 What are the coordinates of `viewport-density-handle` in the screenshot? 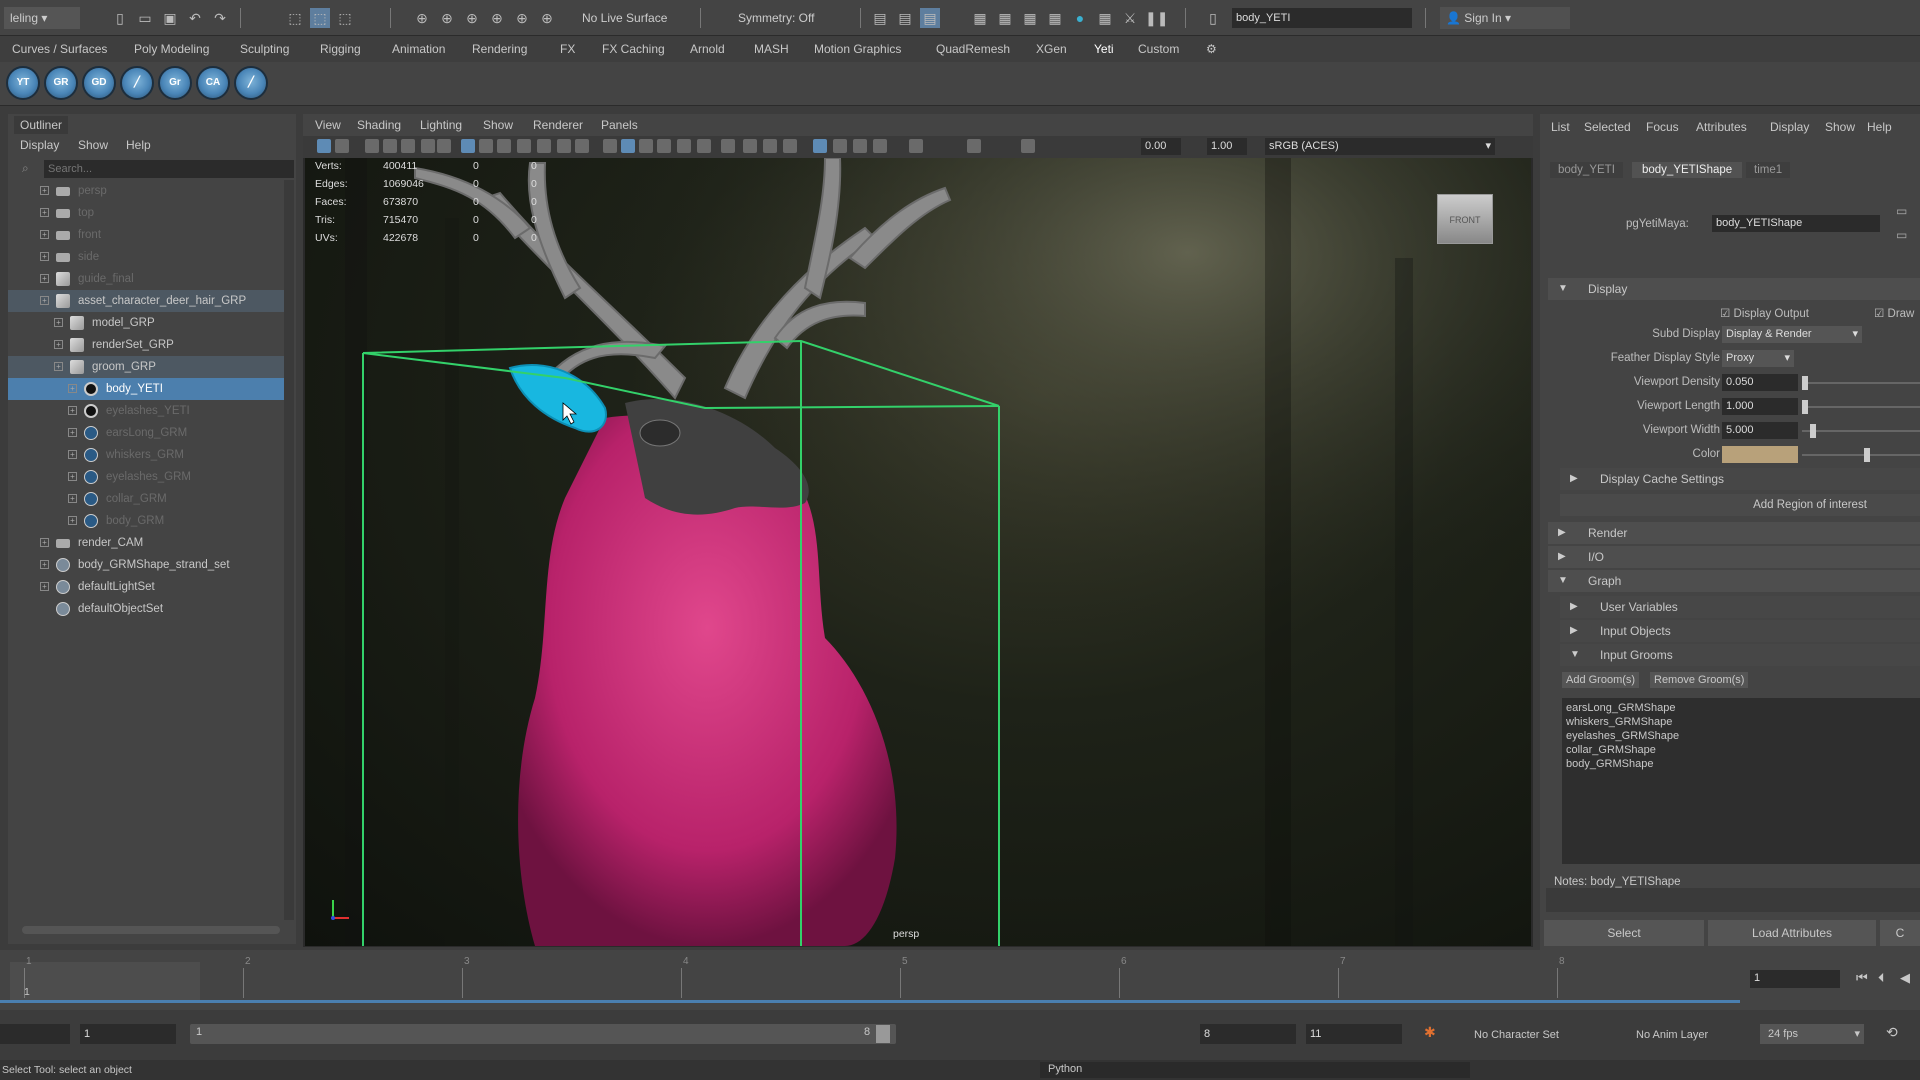 It's located at (1805, 383).